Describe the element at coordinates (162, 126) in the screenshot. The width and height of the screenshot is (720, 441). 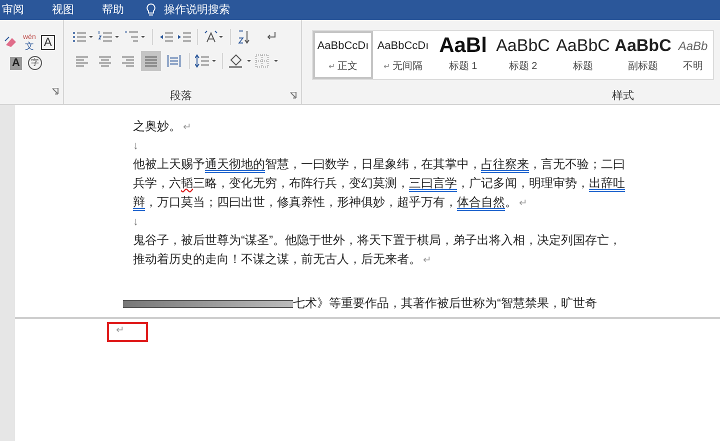
I see `paragraph-text: 之奥妙。 ↵` at that location.